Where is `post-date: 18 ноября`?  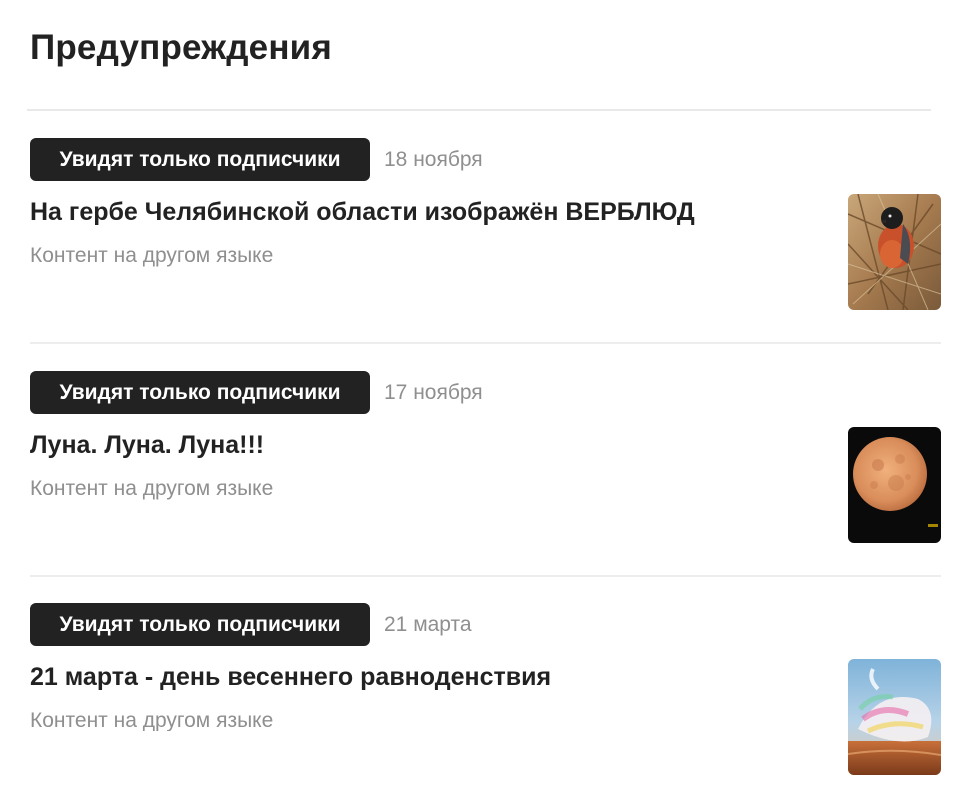 post-date: 18 ноября is located at coordinates (433, 159).